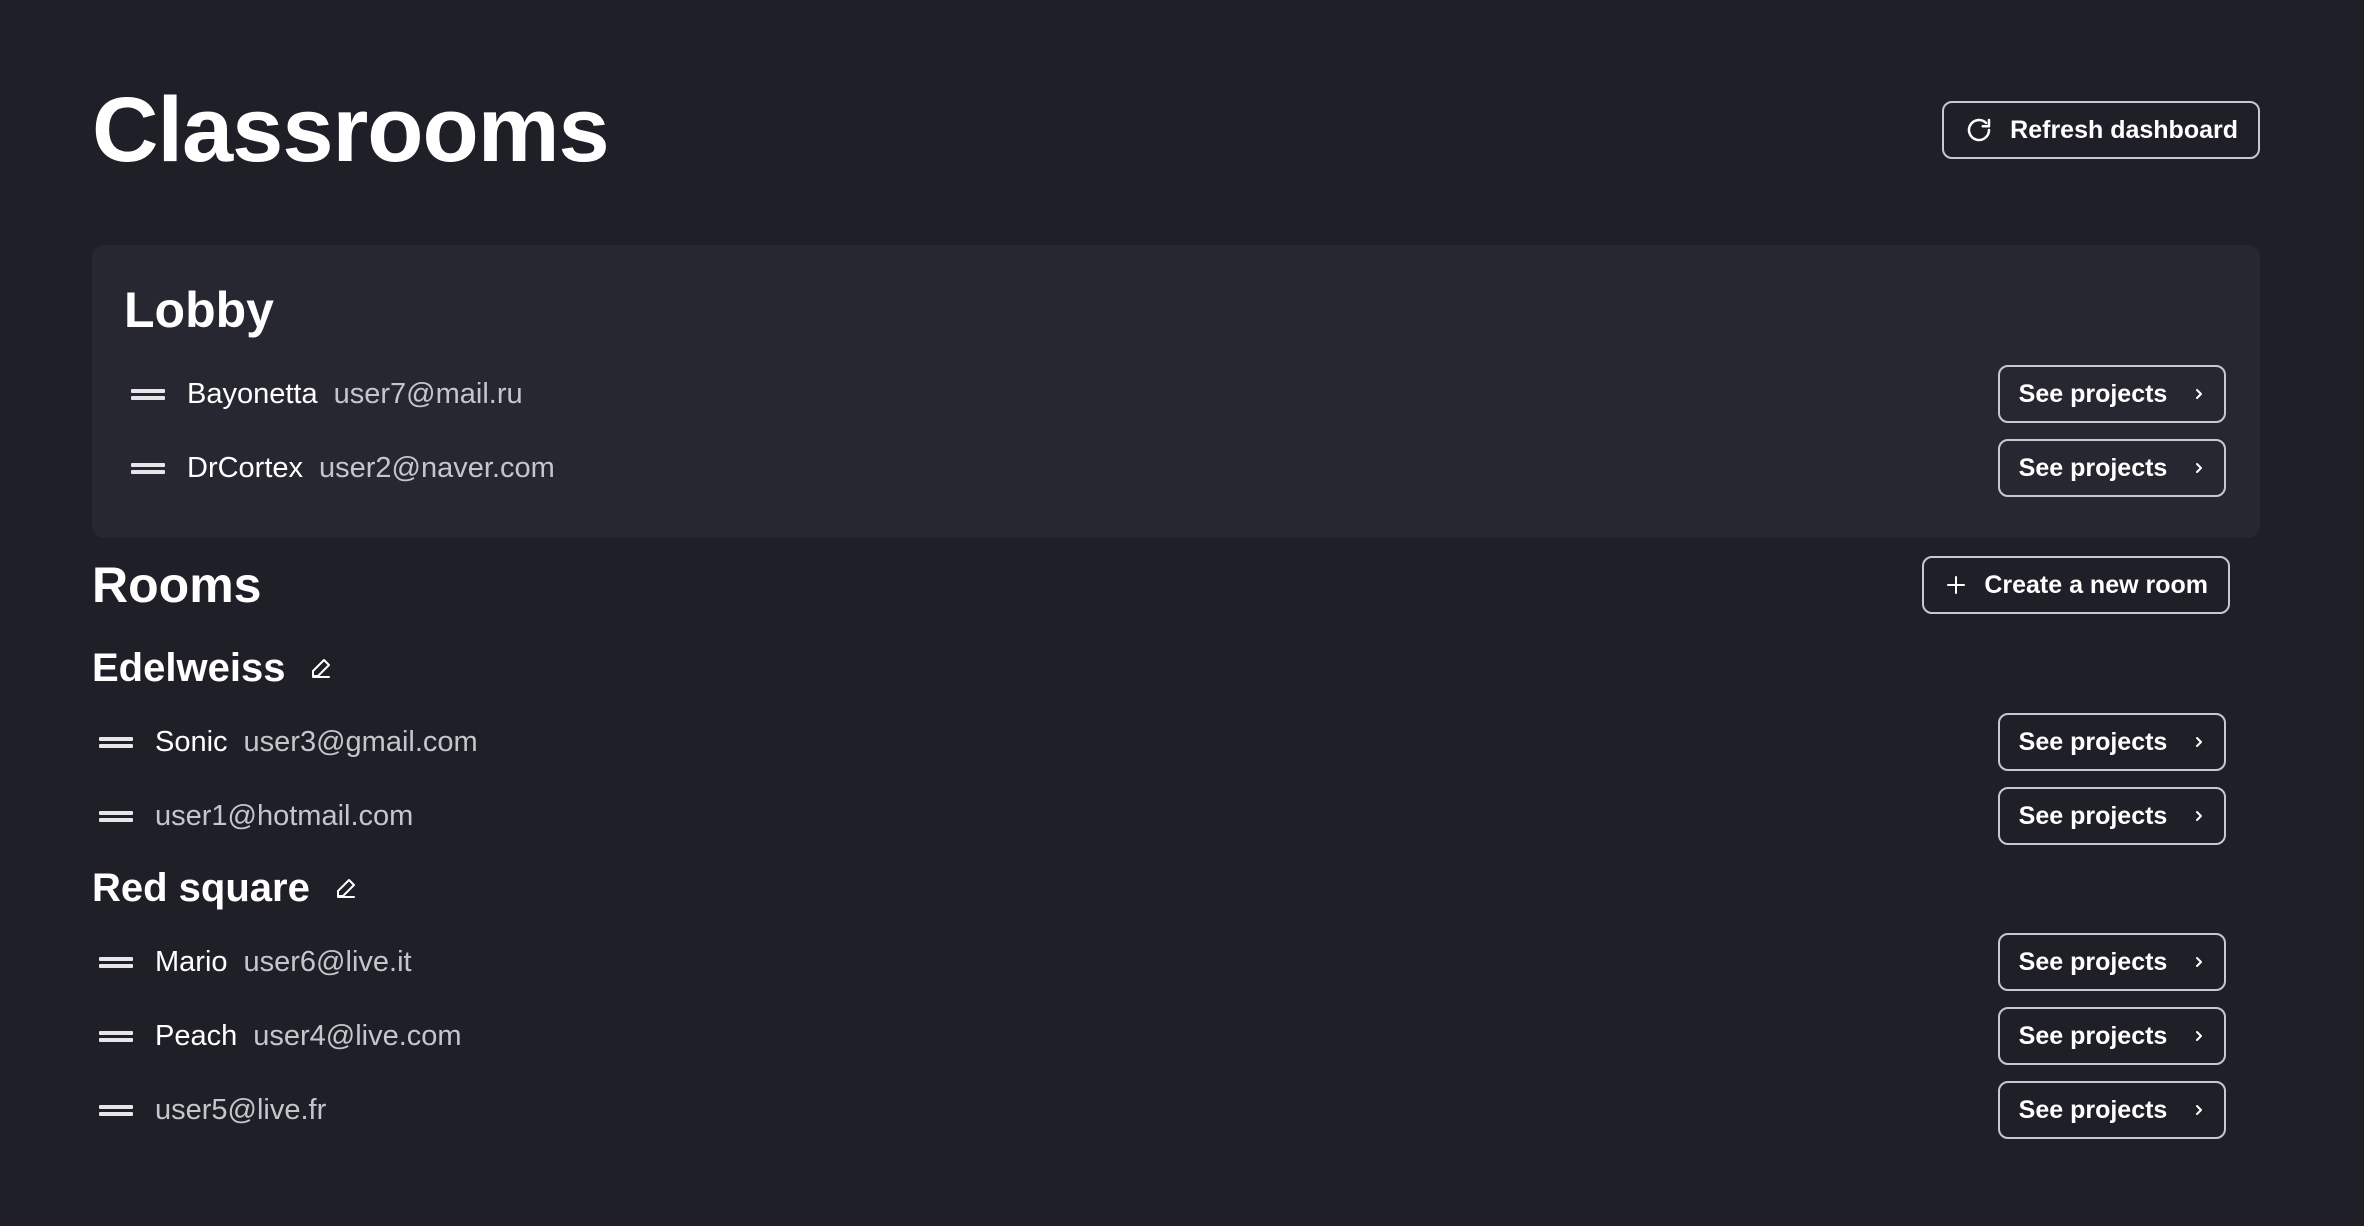 This screenshot has height=1226, width=2364. I want to click on page-title: Classrooms, so click(351, 130).